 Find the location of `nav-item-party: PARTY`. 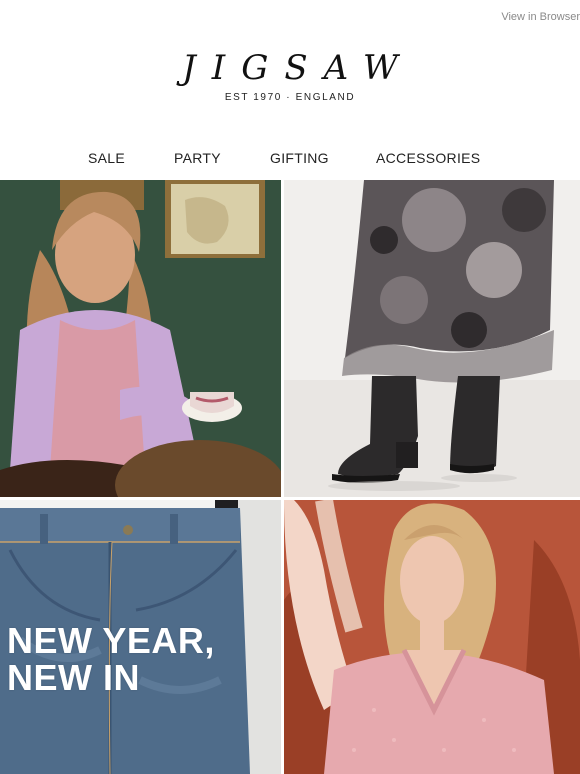

nav-item-party: PARTY is located at coordinates (197, 158).